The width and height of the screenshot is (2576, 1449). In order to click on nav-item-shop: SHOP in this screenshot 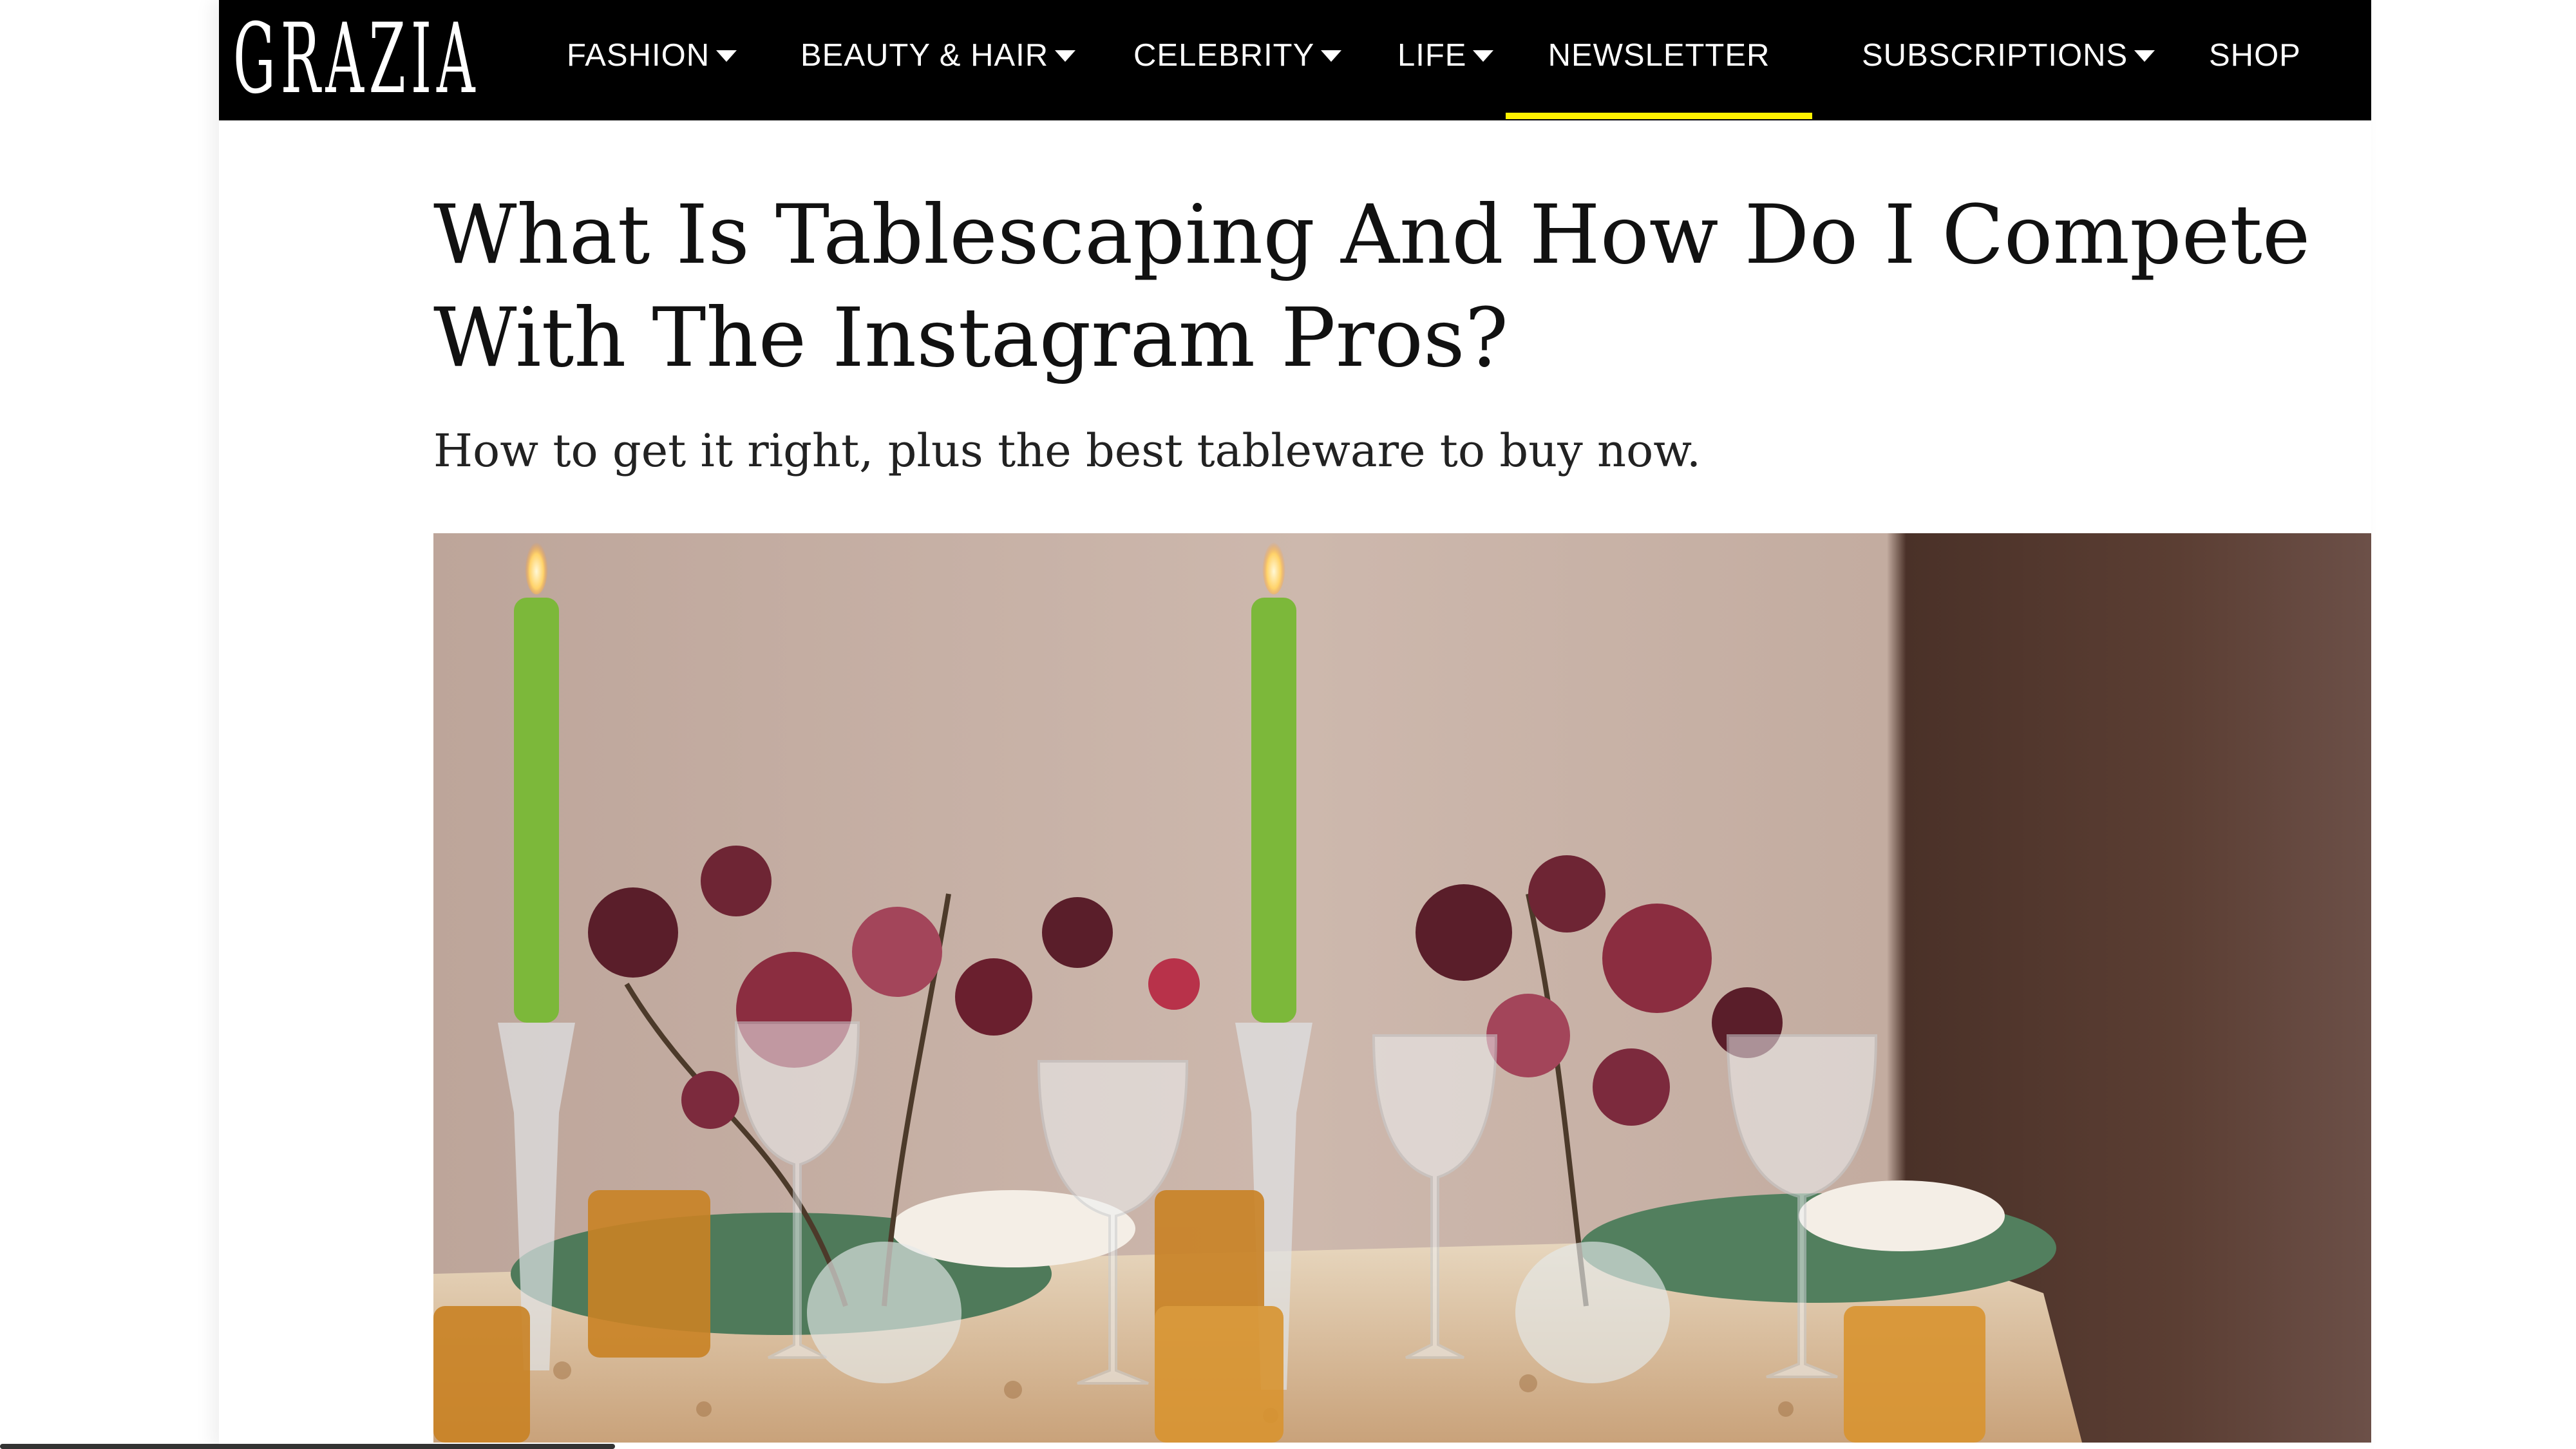, I will do `click(2255, 75)`.